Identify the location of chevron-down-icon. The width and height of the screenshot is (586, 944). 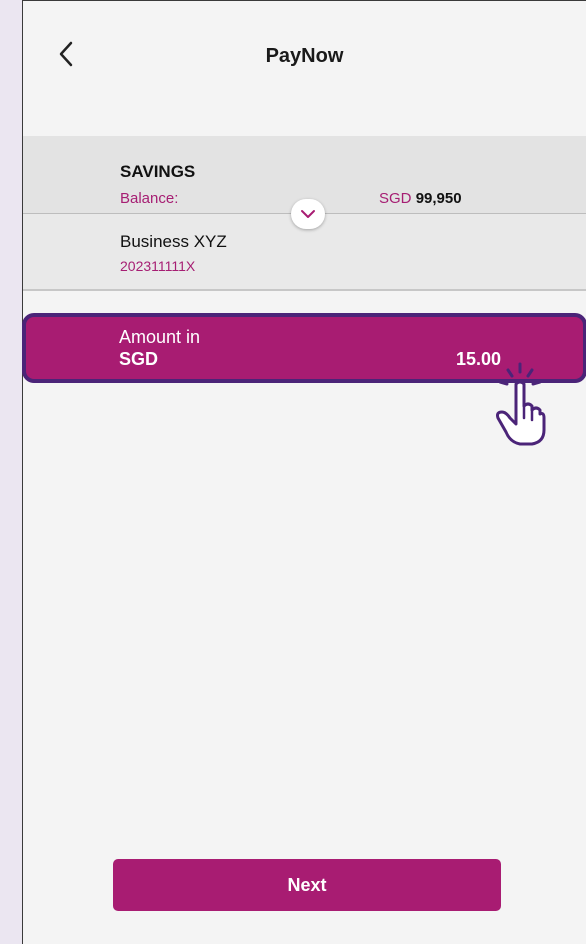
(308, 214).